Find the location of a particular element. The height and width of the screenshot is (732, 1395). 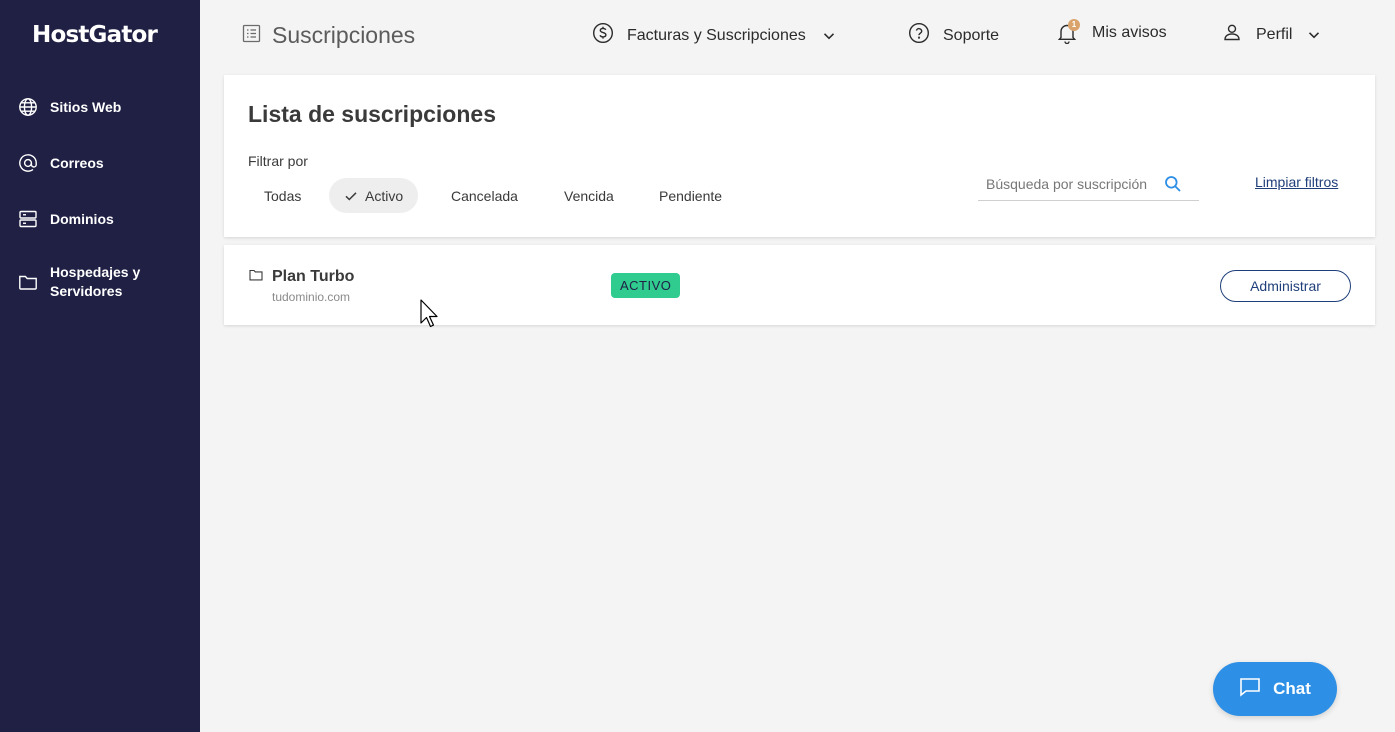

sidebar-item-websites: Sitios Web is located at coordinates (69, 107).